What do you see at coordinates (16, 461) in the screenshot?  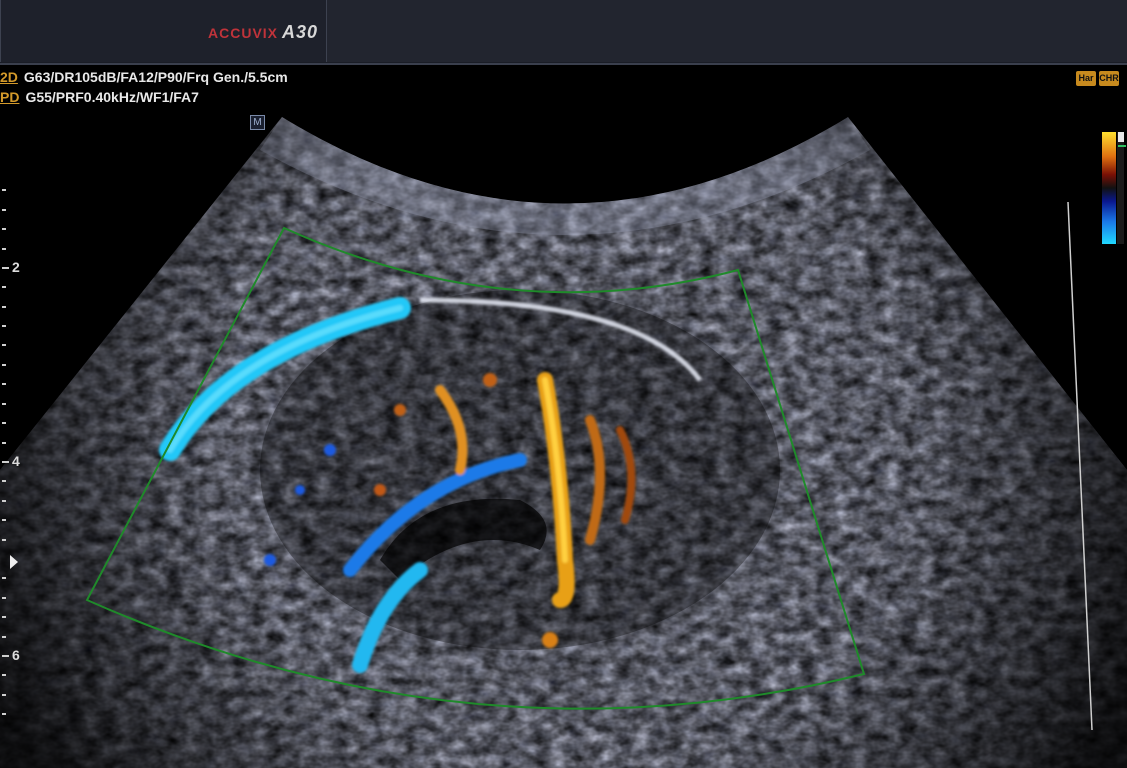 I see `depth-label-4: 4` at bounding box center [16, 461].